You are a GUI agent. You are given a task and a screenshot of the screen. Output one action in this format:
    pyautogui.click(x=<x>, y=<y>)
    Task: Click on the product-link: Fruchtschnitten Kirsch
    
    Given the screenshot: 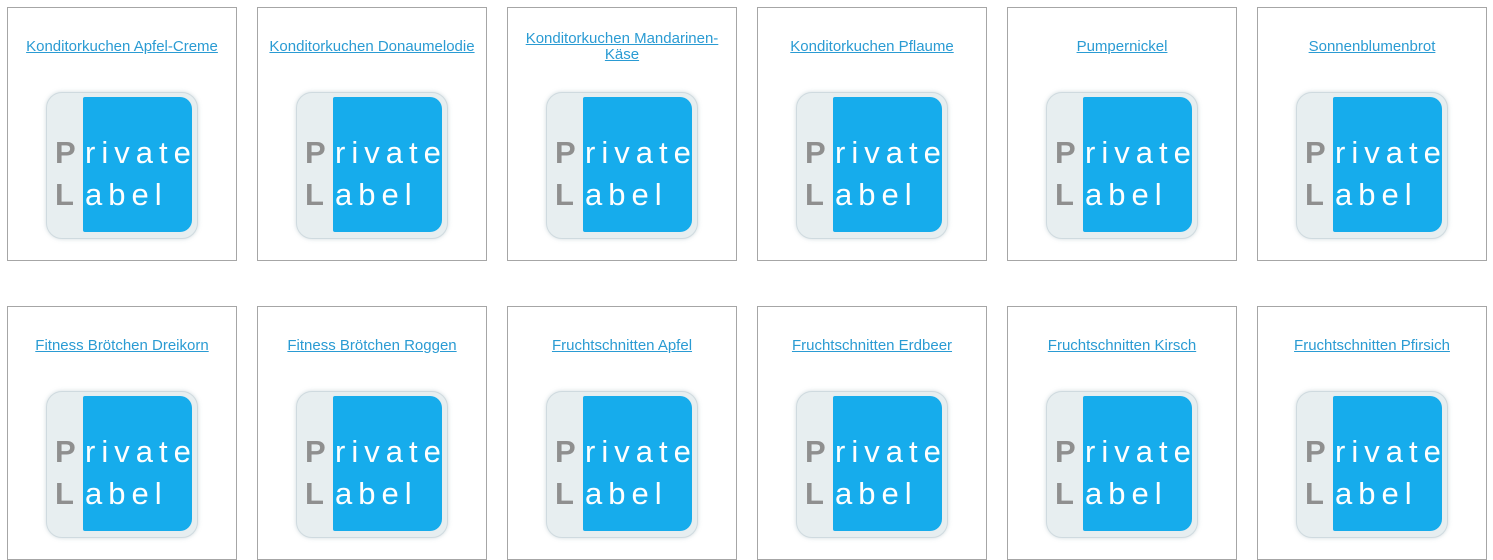 What is the action you would take?
    pyautogui.click(x=1122, y=346)
    